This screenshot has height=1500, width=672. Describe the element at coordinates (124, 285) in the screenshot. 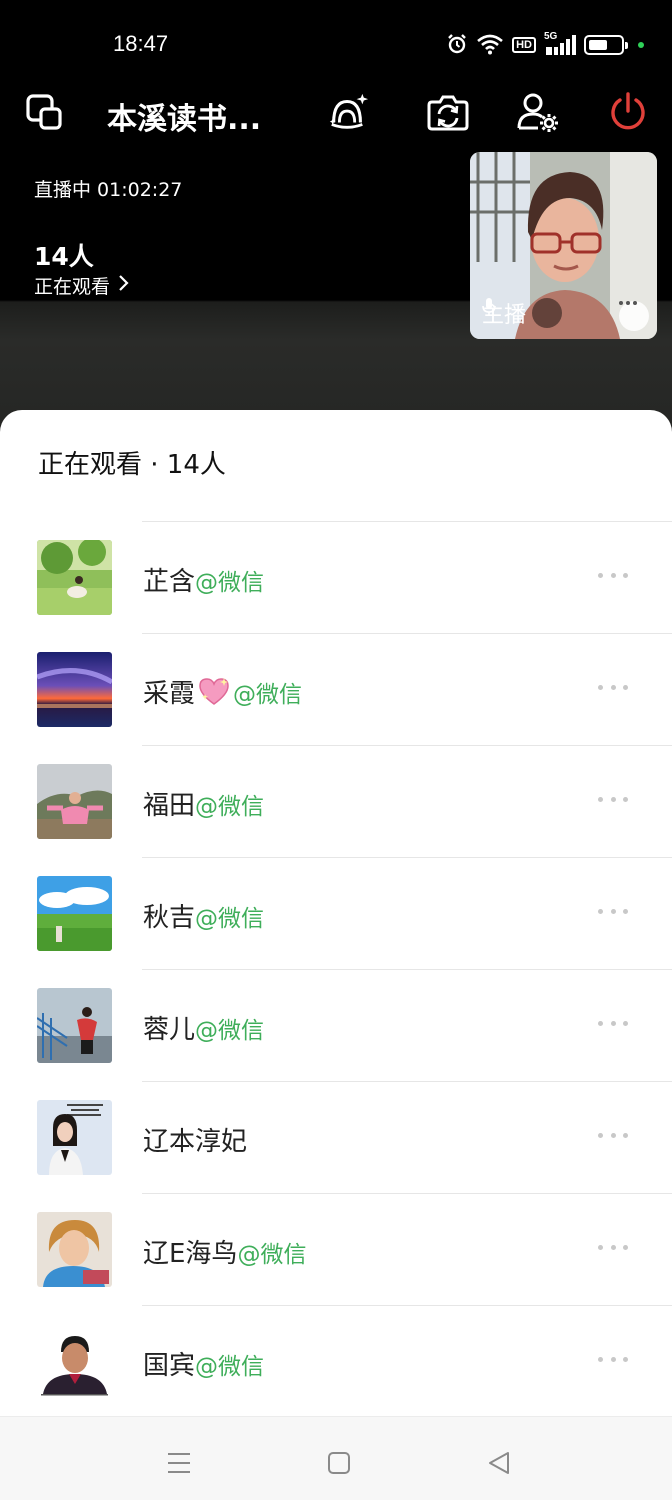

I see `chevron-right-icon` at that location.